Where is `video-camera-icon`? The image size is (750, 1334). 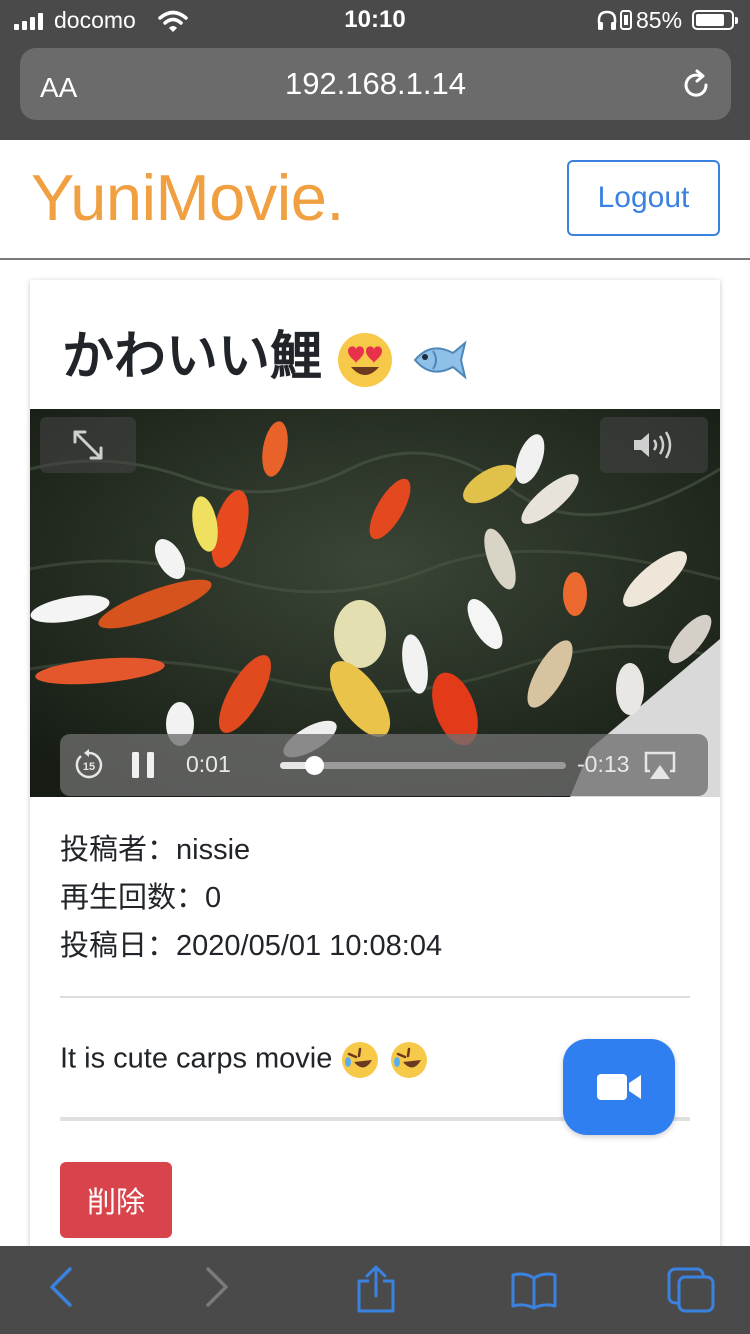
video-camera-icon is located at coordinates (619, 1087).